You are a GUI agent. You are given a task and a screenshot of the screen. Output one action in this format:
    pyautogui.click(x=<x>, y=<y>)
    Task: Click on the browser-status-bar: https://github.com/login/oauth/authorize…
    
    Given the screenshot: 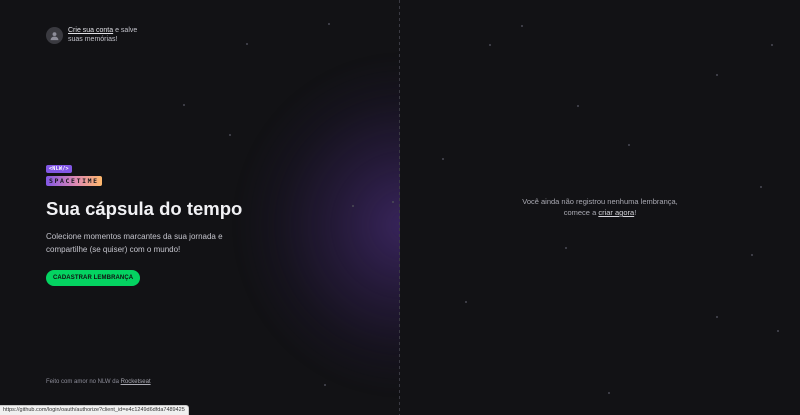 What is the action you would take?
    pyautogui.click(x=94, y=410)
    